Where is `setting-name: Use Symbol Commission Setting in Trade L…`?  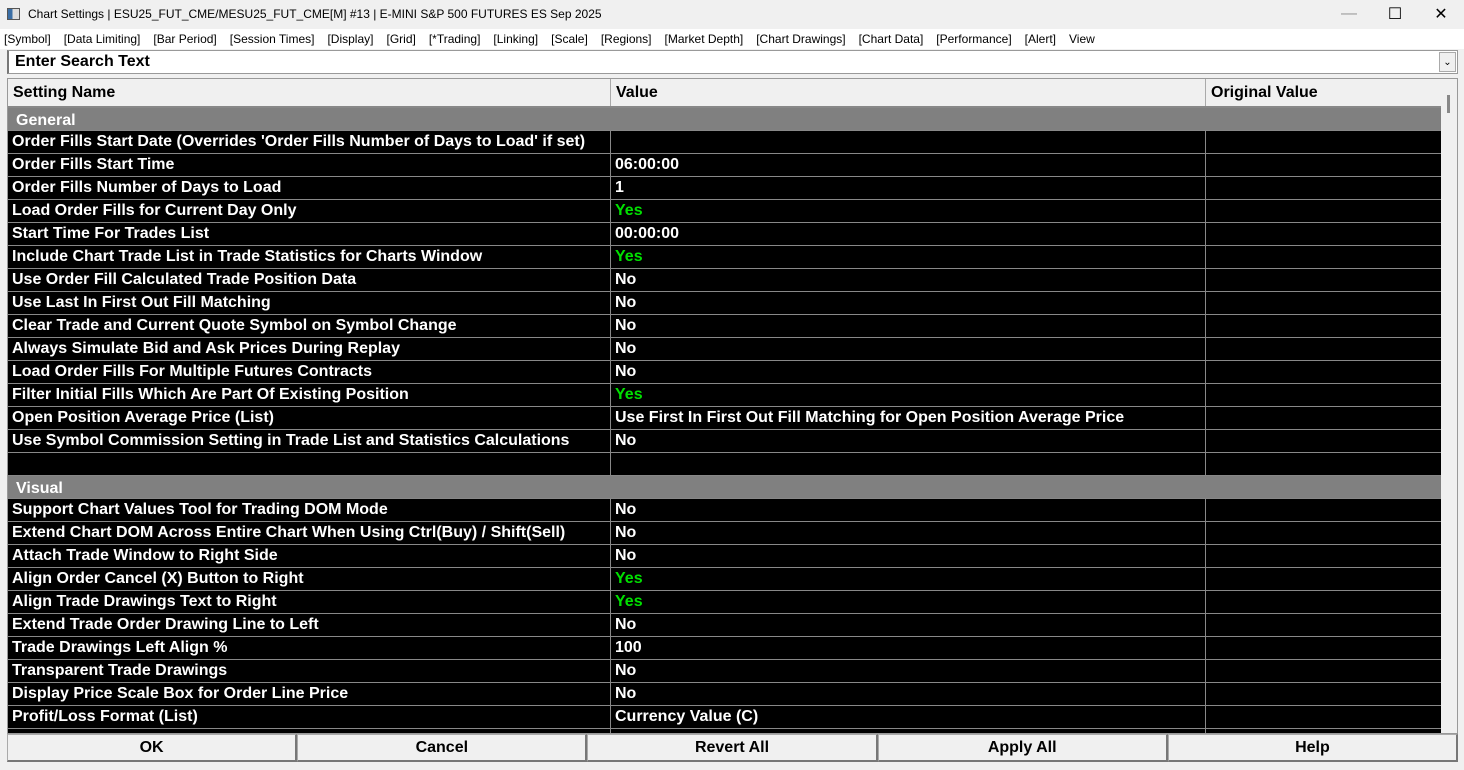
setting-name: Use Symbol Commission Setting in Trade L… is located at coordinates (309, 441).